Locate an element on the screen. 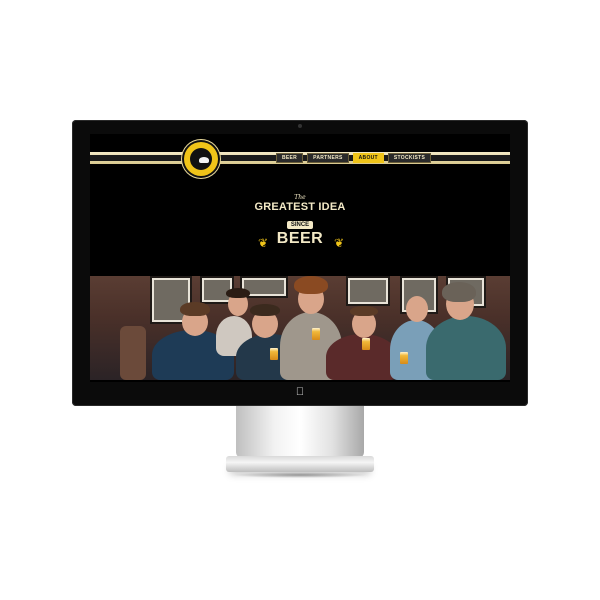 Image resolution: width=600 pixels, height=600 pixels. hero-photo is located at coordinates (300, 328).